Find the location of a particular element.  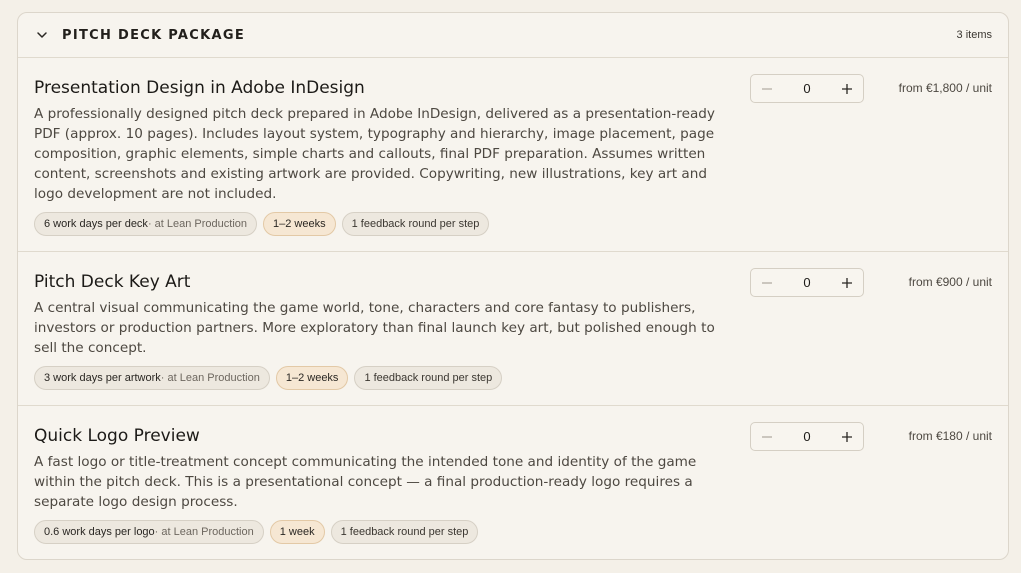

effort-text: 3 work days per artwork is located at coordinates (102, 378).